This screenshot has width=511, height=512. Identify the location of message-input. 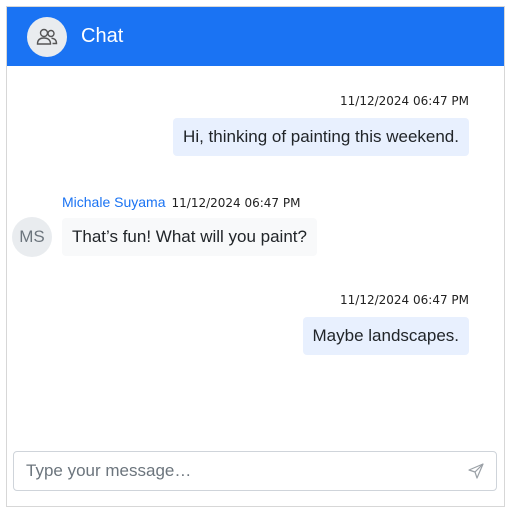
(240, 471).